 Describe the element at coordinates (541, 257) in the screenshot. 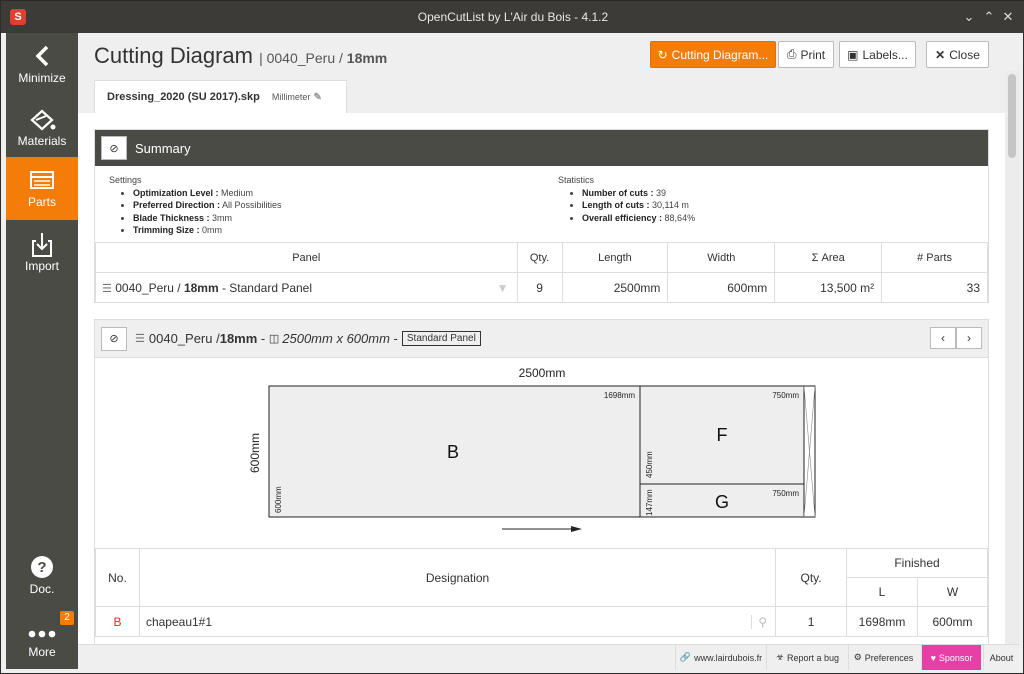

I see `table-header-row: Panel Qty. Length Width Σ Area # Parts` at that location.